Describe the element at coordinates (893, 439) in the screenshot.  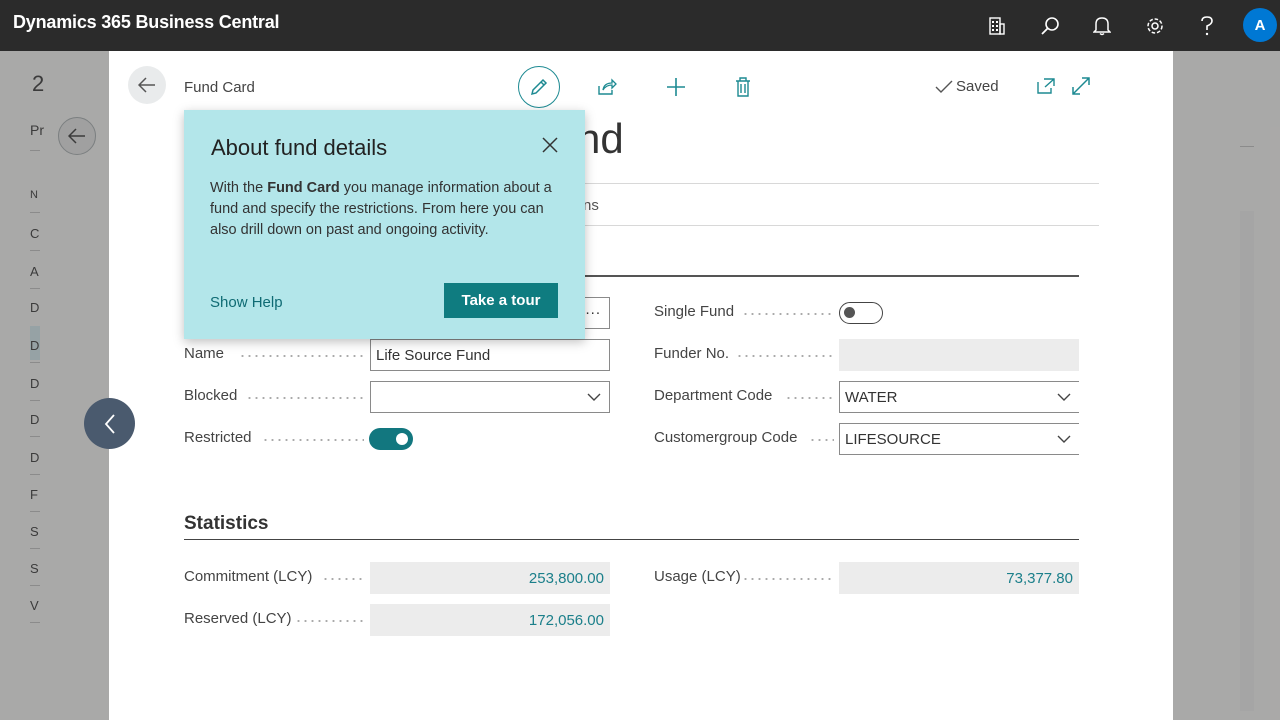
I see `customergroup-code-value: LIFESOURCE` at that location.